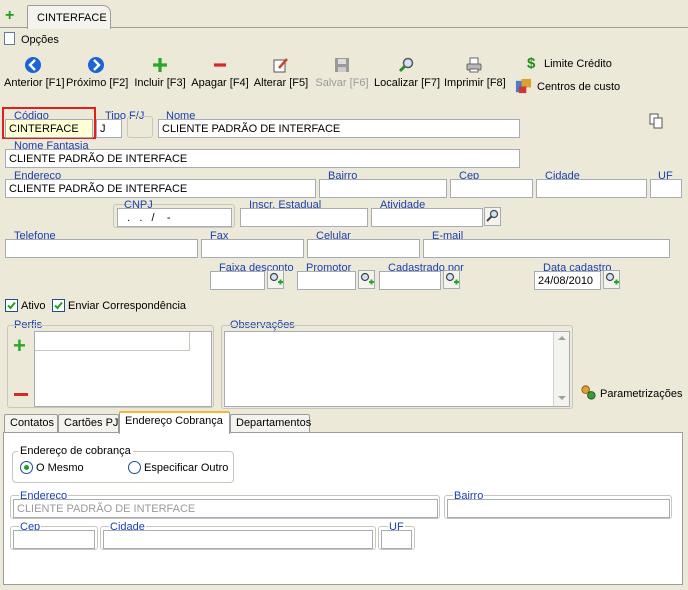 The width and height of the screenshot is (688, 590). What do you see at coordinates (397, 369) in the screenshot?
I see `observacoes-textarea` at bounding box center [397, 369].